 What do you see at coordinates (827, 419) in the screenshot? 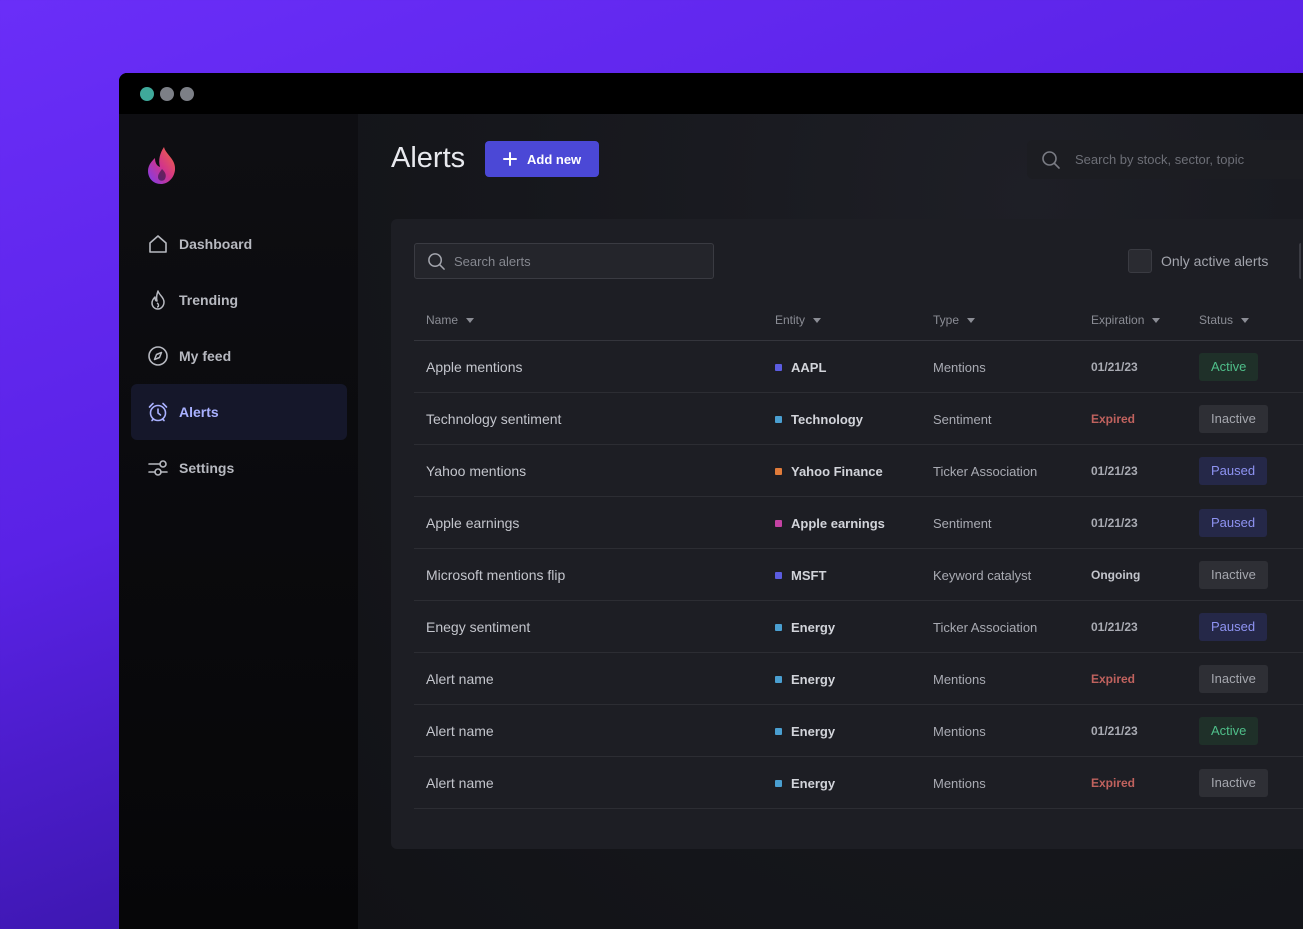
I see `entity-label: Technology` at bounding box center [827, 419].